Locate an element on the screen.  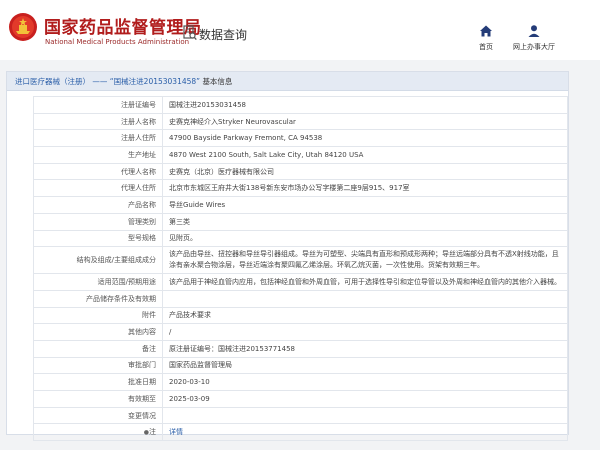
data-query-title: 数据查询 is located at coordinates (223, 35).